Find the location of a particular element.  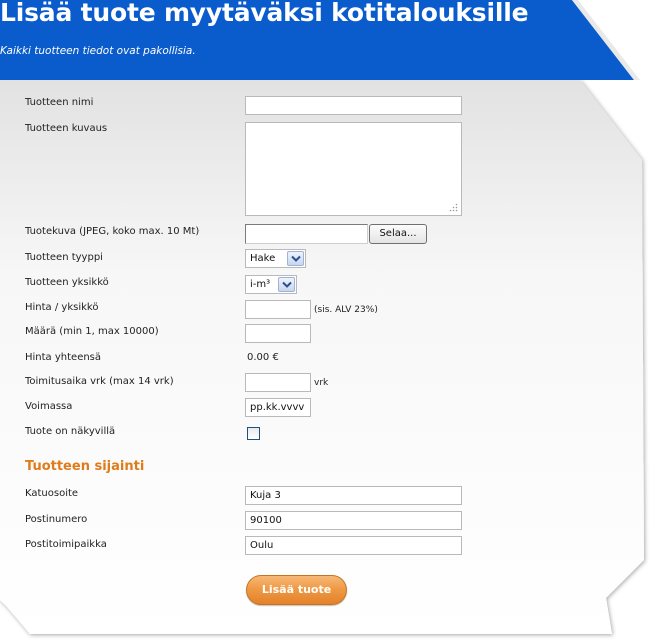

location-heading: Tuotteen sijainti is located at coordinates (85, 466).